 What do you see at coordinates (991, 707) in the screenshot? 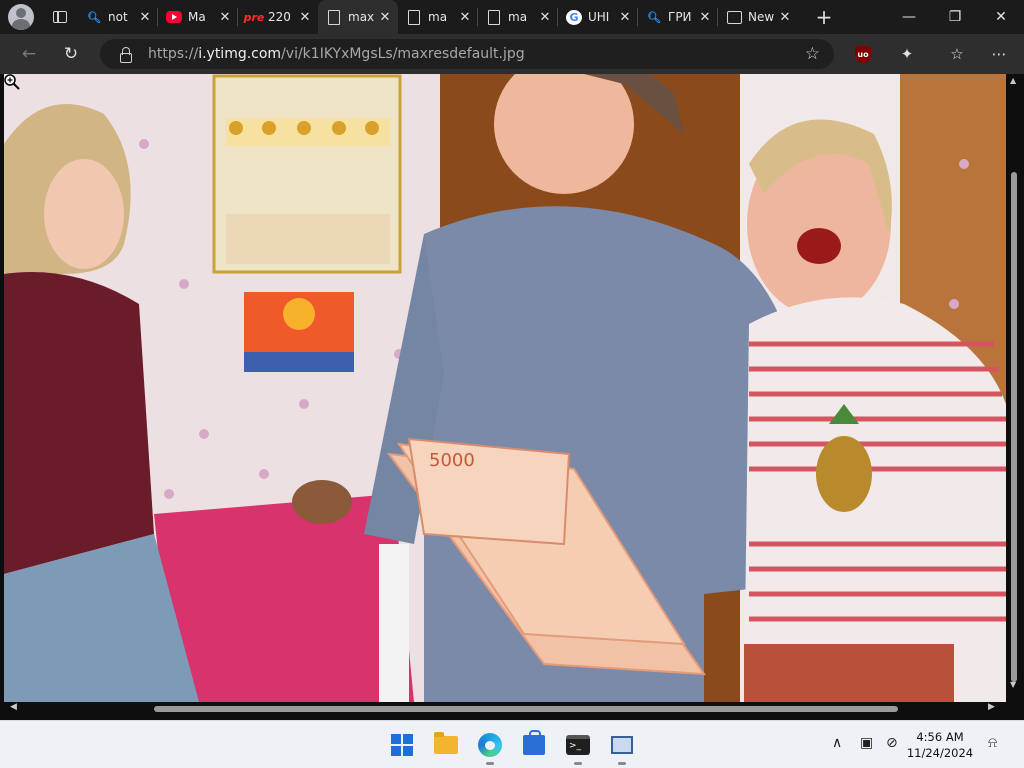
I see `scroll-right-icon: ▶` at bounding box center [991, 707].